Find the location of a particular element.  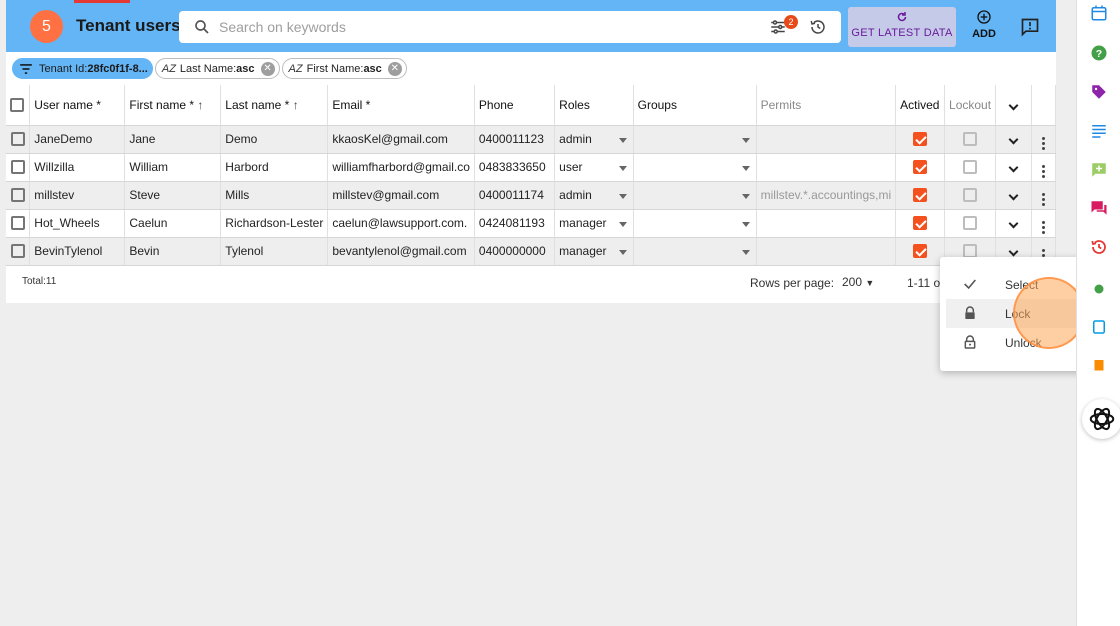

col-groups: Groups is located at coordinates (695, 105).